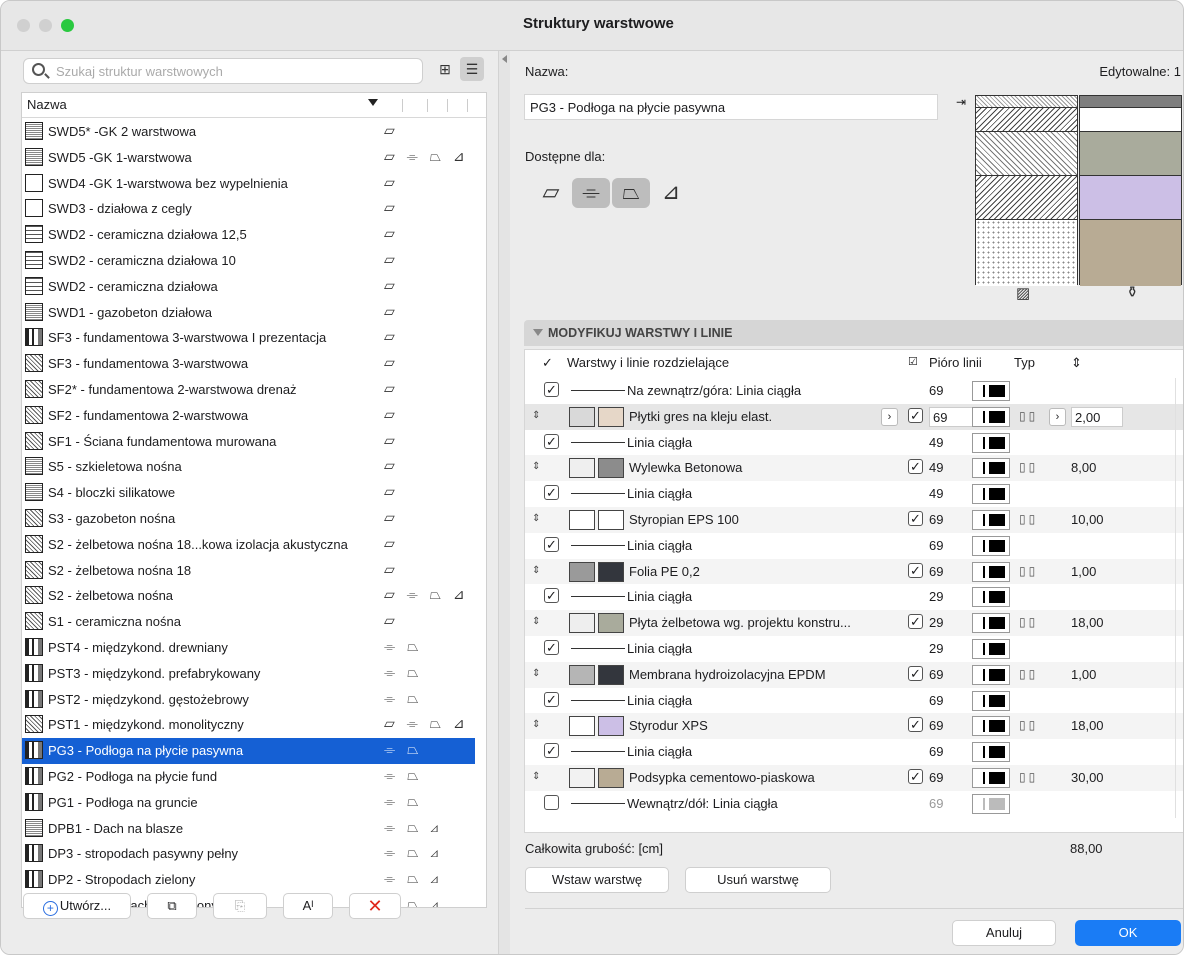 The height and width of the screenshot is (955, 1184). I want to click on layer-hatch-swatch, so click(582, 623).